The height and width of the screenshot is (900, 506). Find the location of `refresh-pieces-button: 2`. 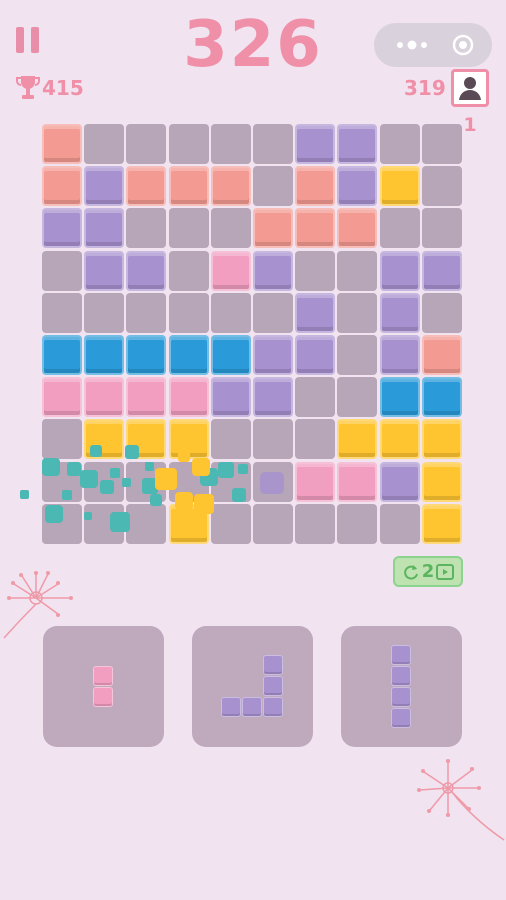

refresh-pieces-button: 2 is located at coordinates (428, 571).